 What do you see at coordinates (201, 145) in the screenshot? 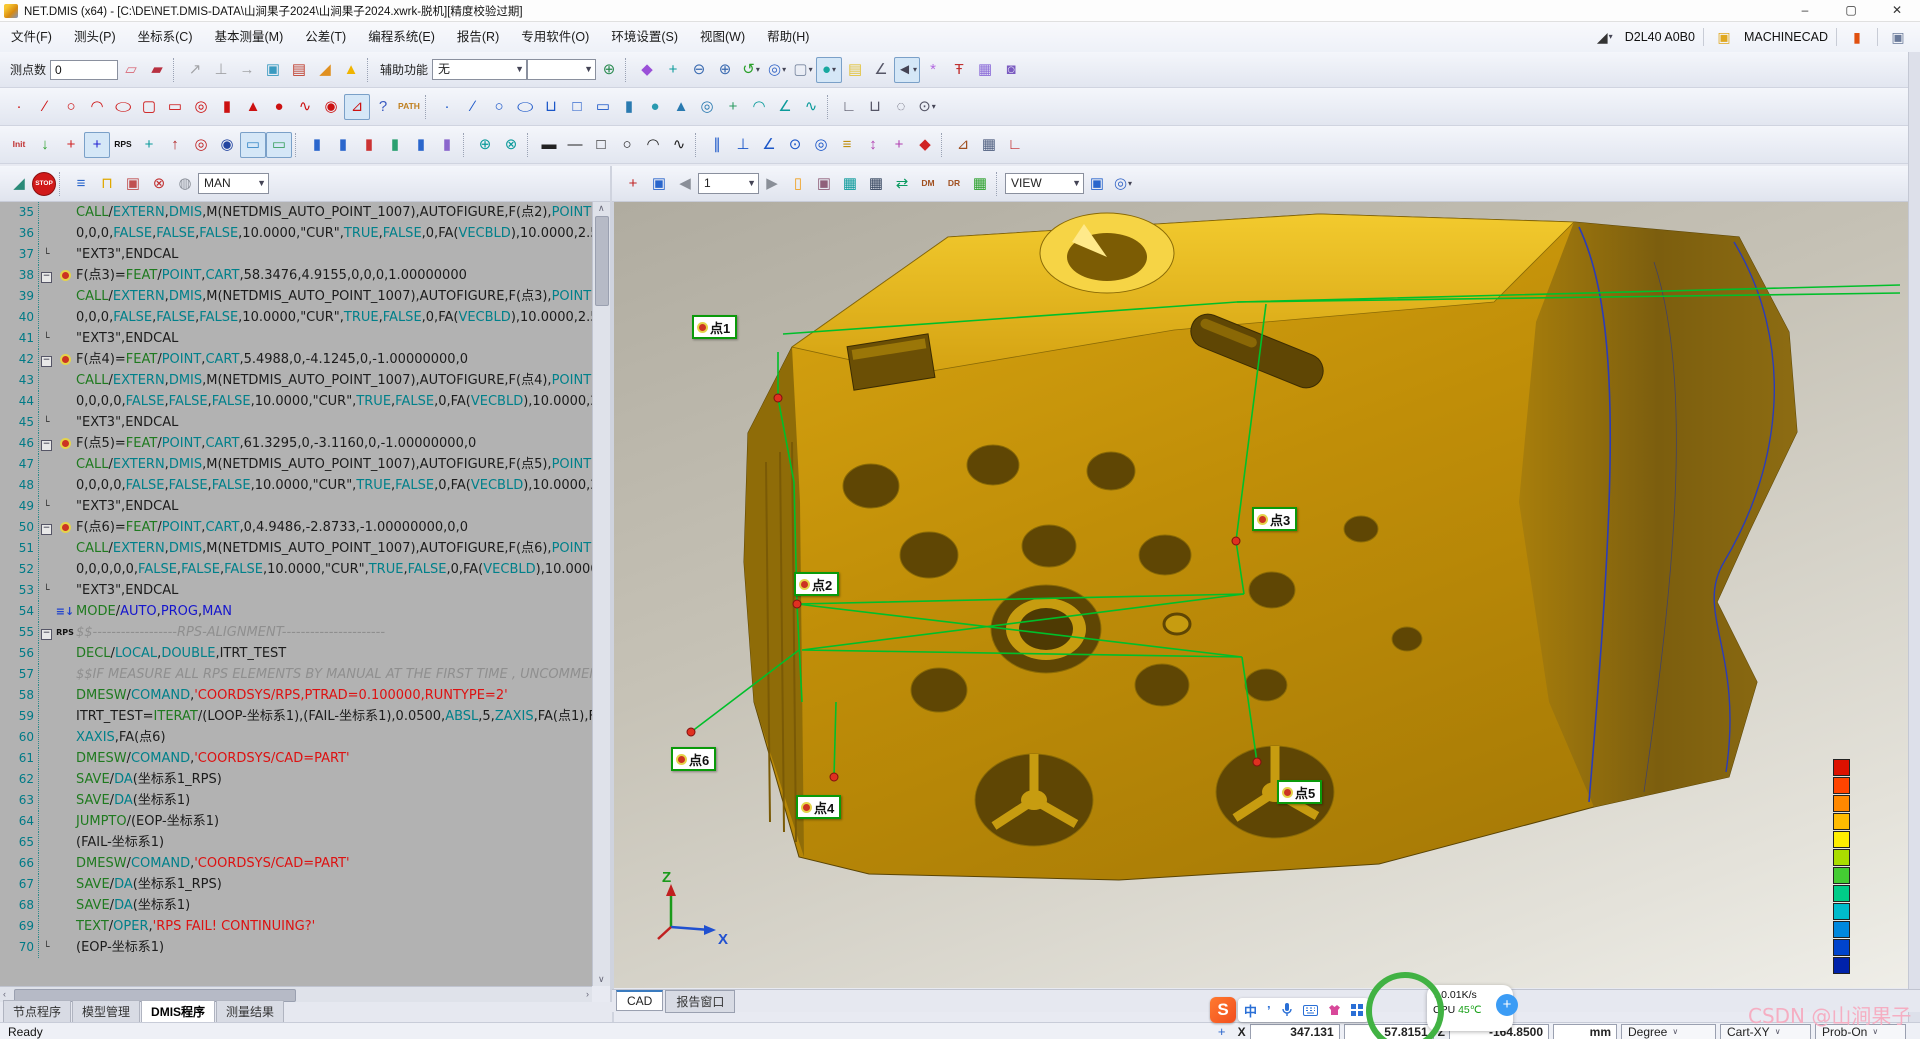
I see `target-align-icon: ◎` at bounding box center [201, 145].